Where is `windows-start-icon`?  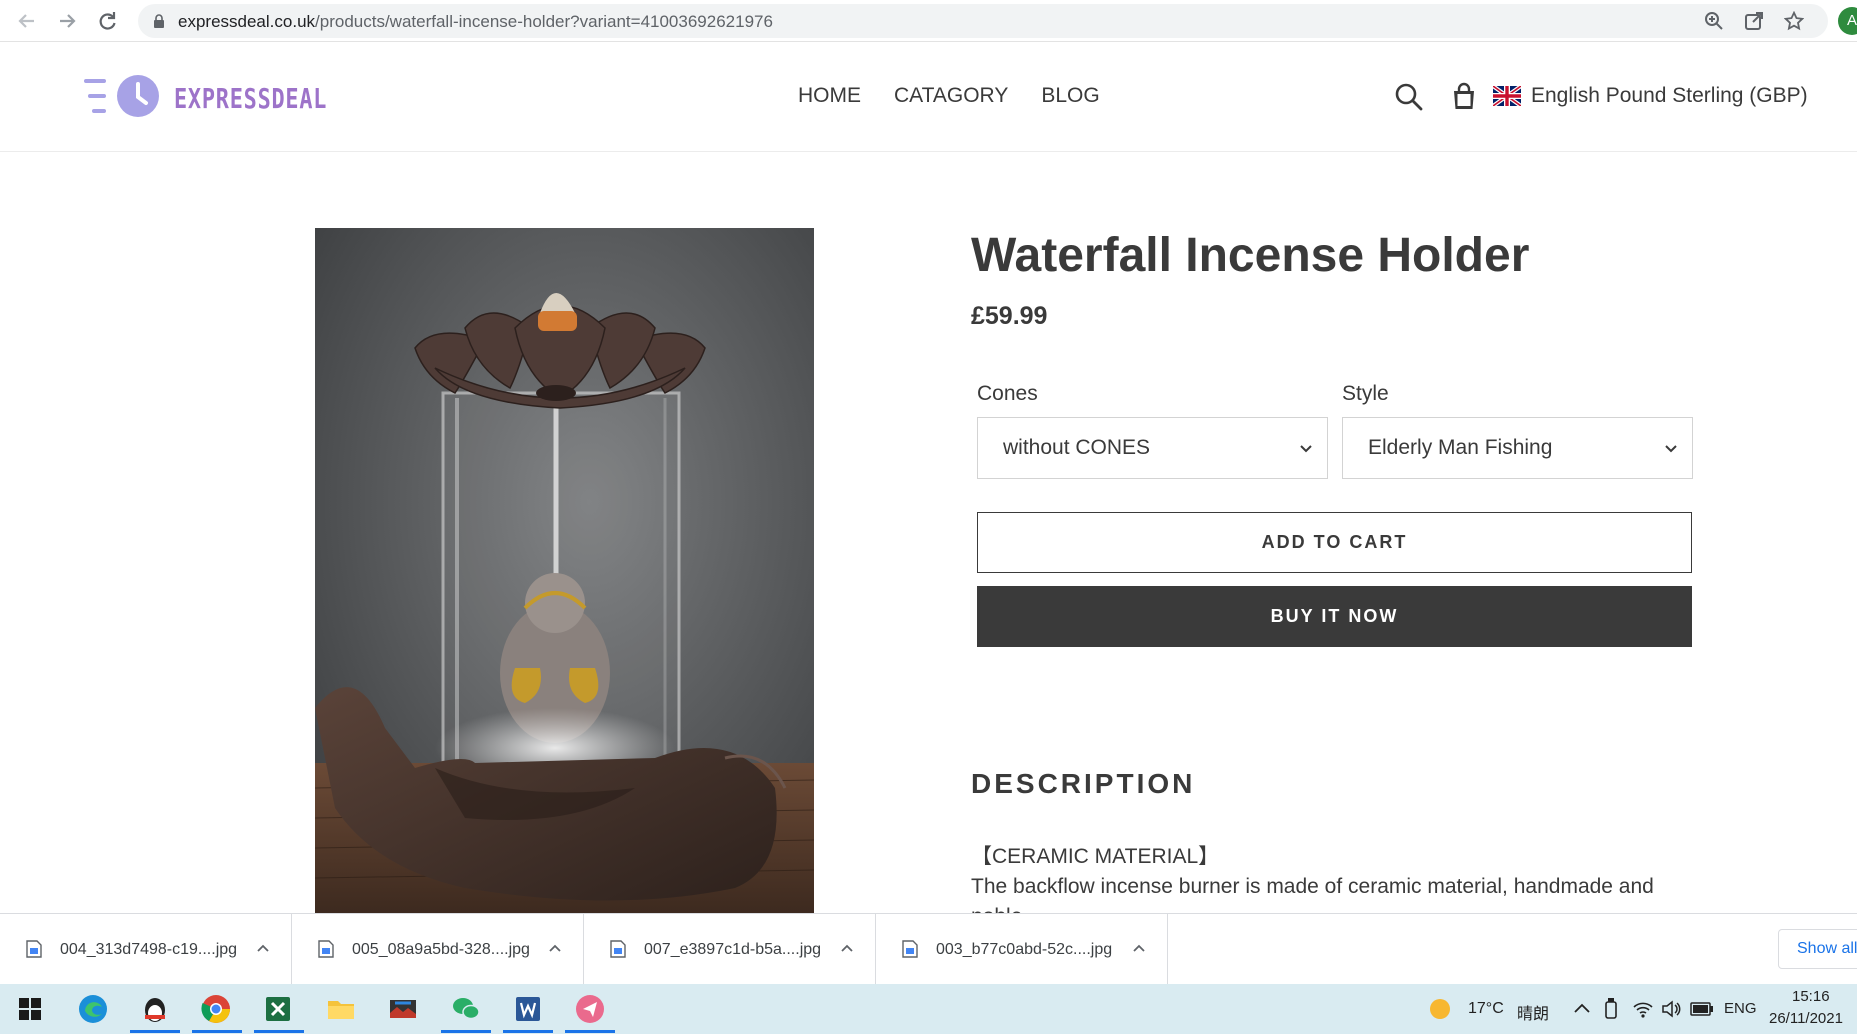
windows-start-icon is located at coordinates (30, 1009).